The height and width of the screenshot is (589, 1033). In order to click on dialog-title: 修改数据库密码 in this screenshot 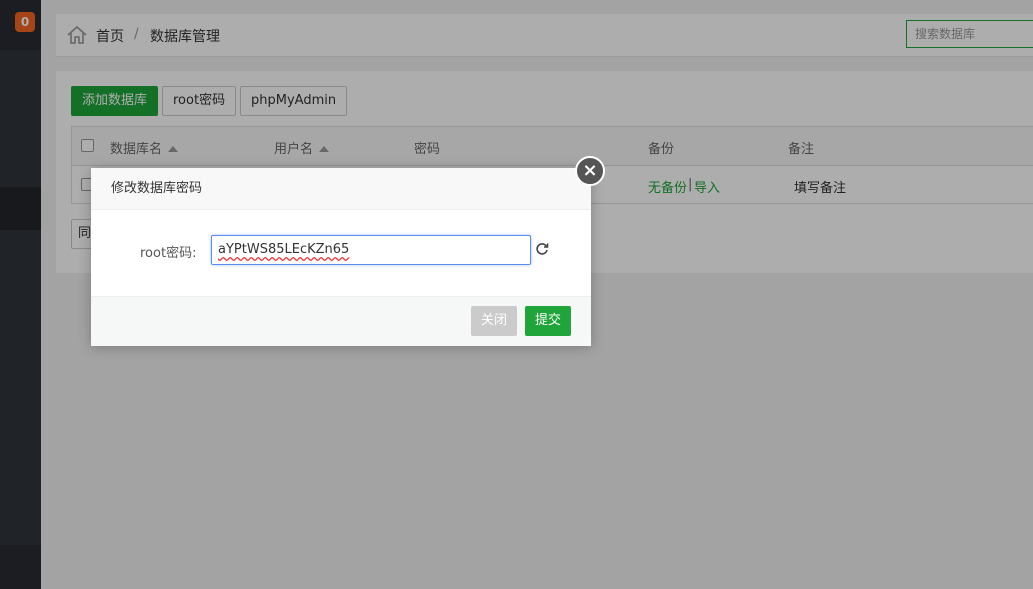, I will do `click(341, 189)`.